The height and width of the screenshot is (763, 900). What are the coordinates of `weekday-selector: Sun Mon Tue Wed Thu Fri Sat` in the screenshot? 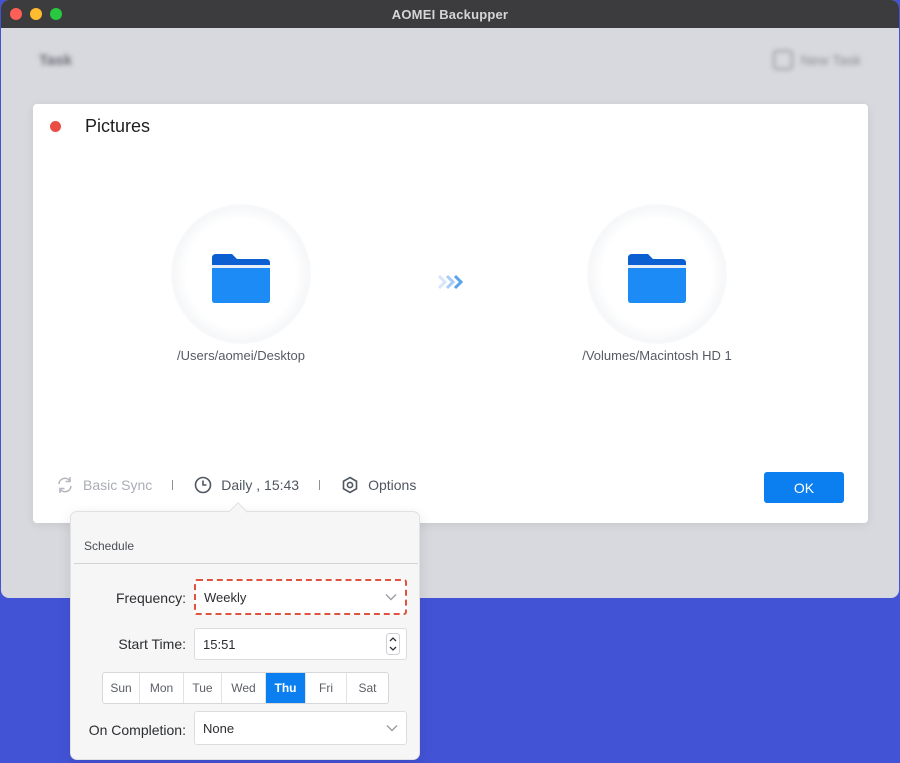 It's located at (245, 688).